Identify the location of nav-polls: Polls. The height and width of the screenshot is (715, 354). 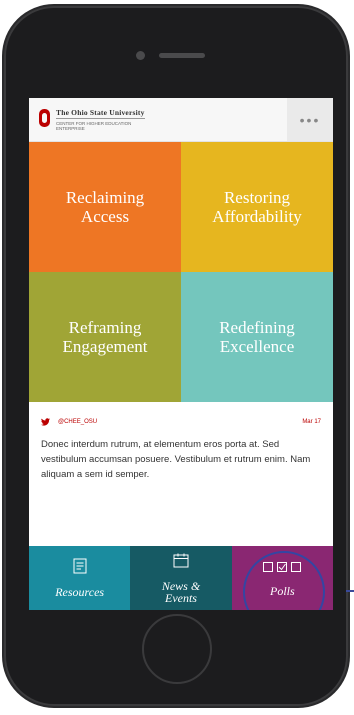
(282, 578).